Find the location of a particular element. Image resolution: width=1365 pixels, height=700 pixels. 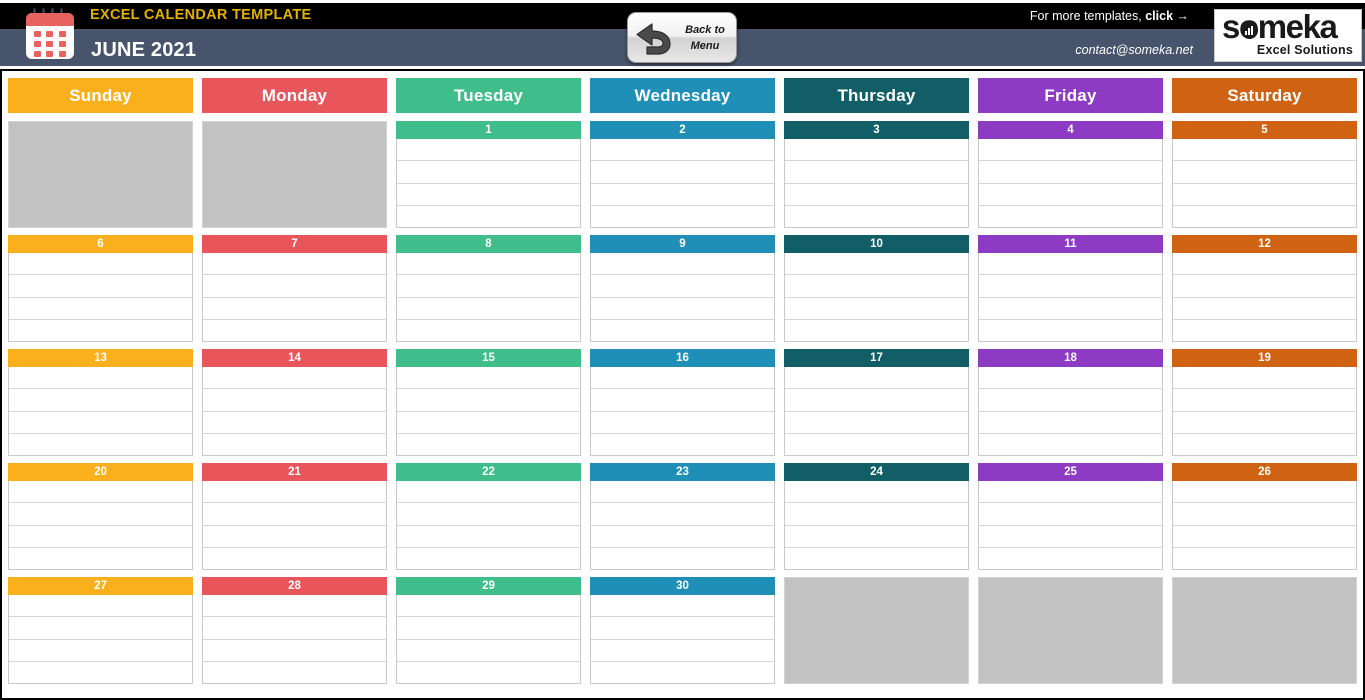

day-cell-5: 5 is located at coordinates (1264, 174).